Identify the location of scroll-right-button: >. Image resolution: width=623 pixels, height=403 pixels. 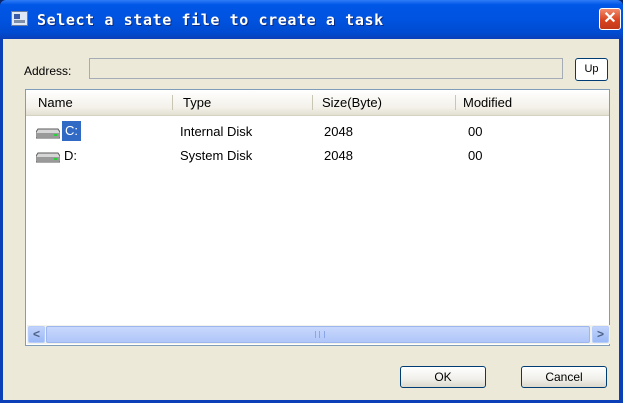
(600, 334).